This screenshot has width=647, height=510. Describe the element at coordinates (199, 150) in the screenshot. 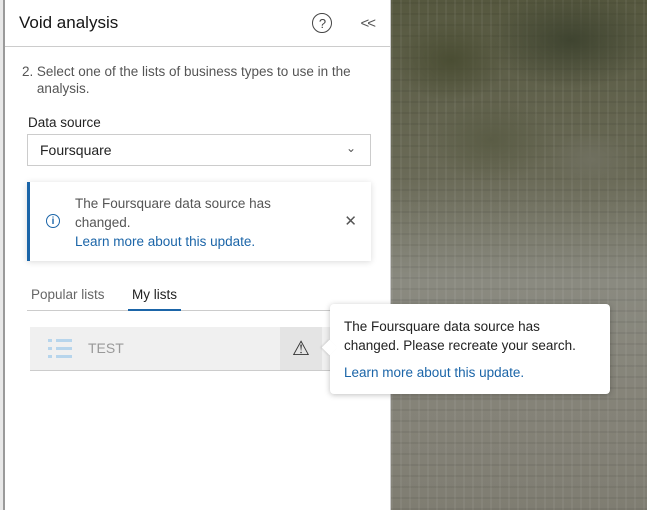

I see `data-source-select: Foursquare ⌄` at that location.